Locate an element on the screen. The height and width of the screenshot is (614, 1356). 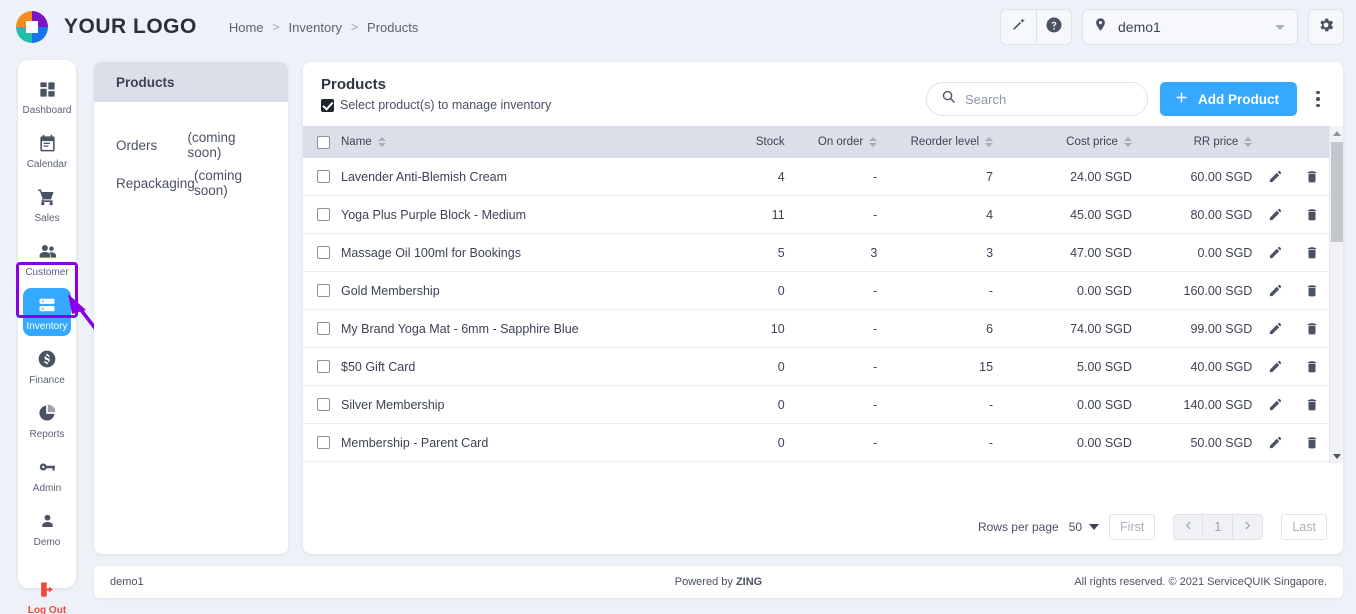
prev-page-button is located at coordinates (1188, 527).